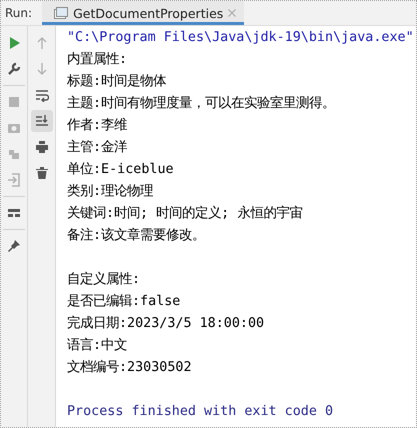 The height and width of the screenshot is (428, 417). Describe the element at coordinates (201, 103) in the screenshot. I see `output-line: 主题:时间有物理度量，可以在实验室里测得。` at that location.